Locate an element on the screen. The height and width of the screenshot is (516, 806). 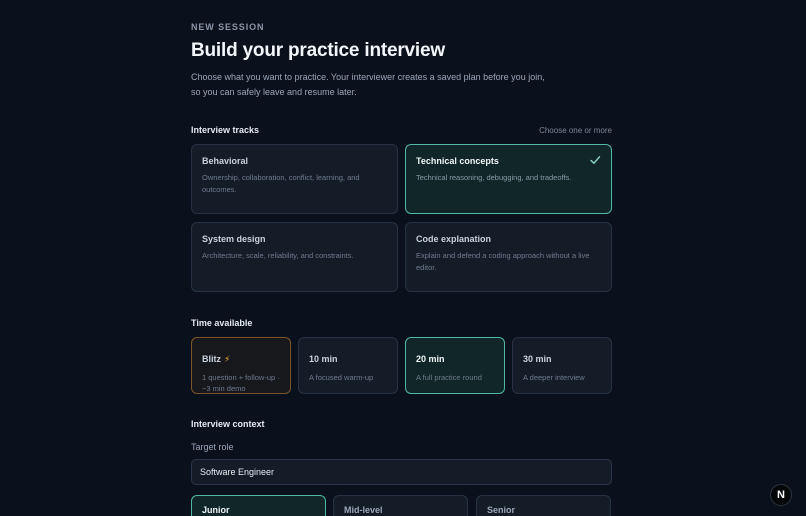
time-description: A deeper interview is located at coordinates (554, 377).